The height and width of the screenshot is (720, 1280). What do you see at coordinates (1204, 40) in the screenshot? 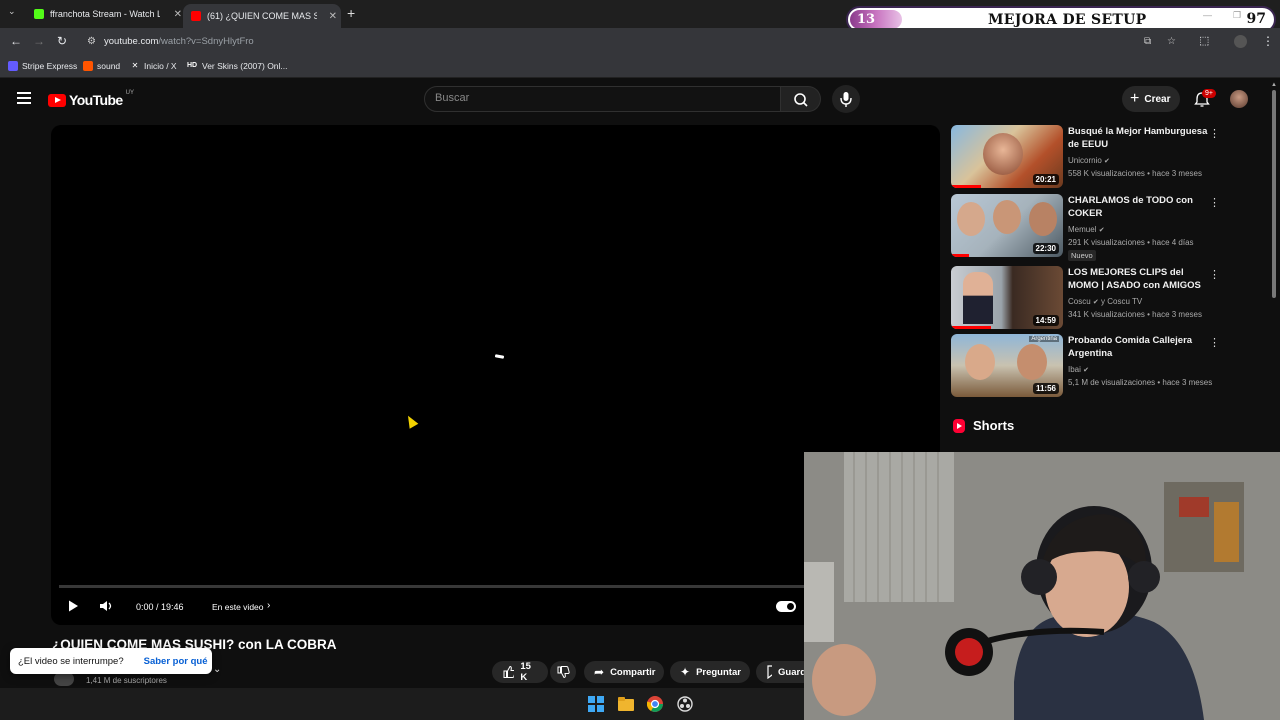
I see `extensions-icon: ⬚` at bounding box center [1204, 40].